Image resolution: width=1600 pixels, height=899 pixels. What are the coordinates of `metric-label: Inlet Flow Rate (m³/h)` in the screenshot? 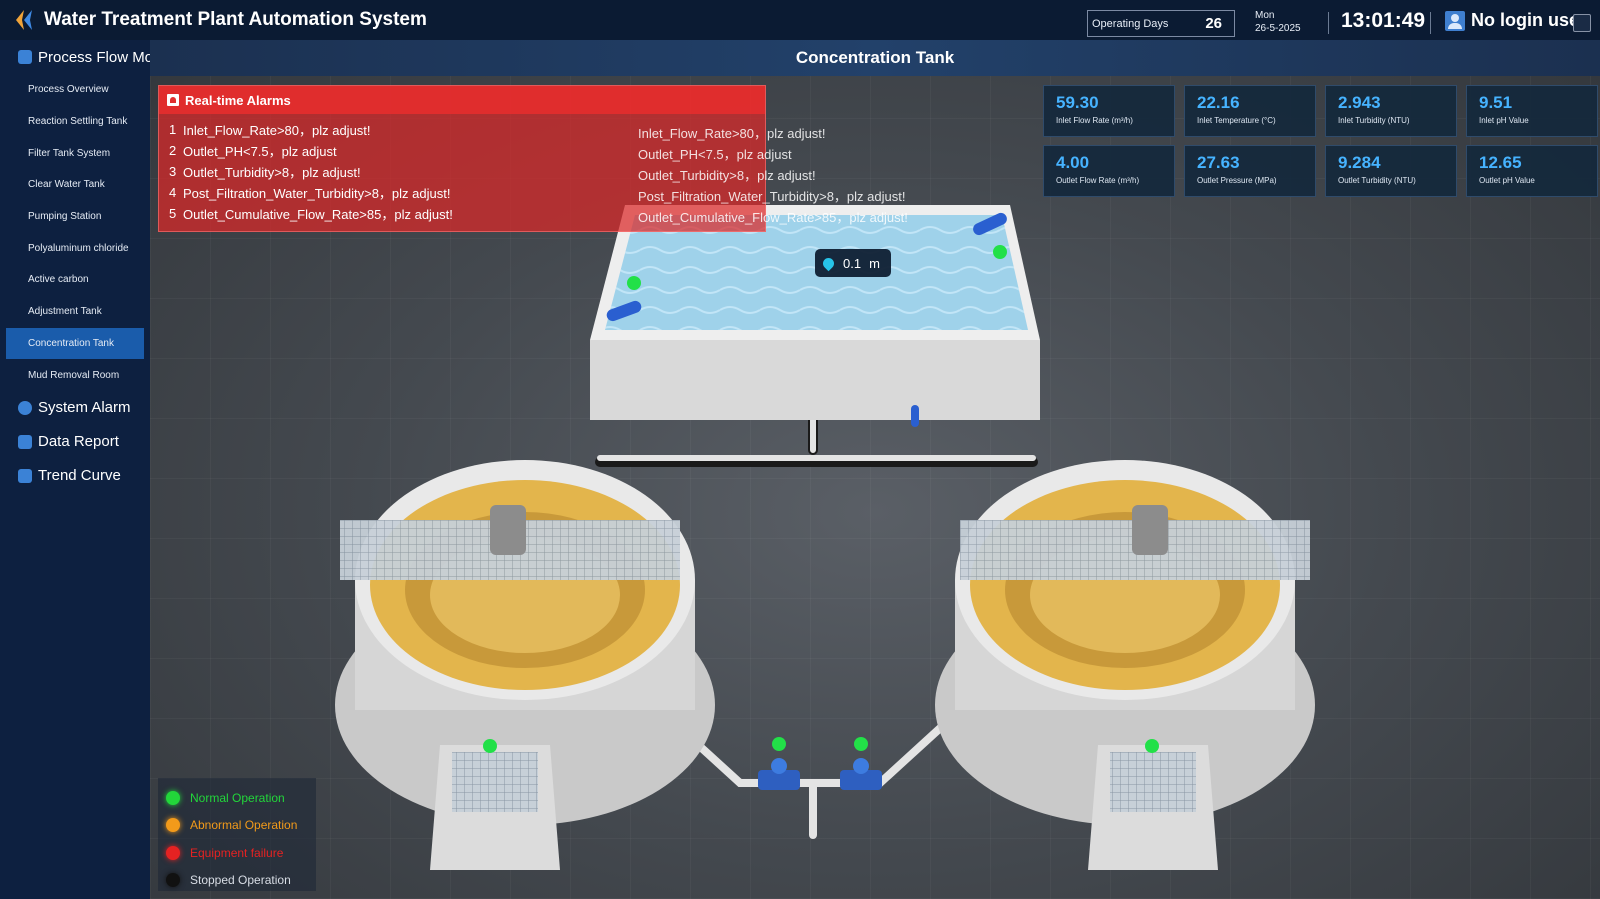 It's located at (1094, 120).